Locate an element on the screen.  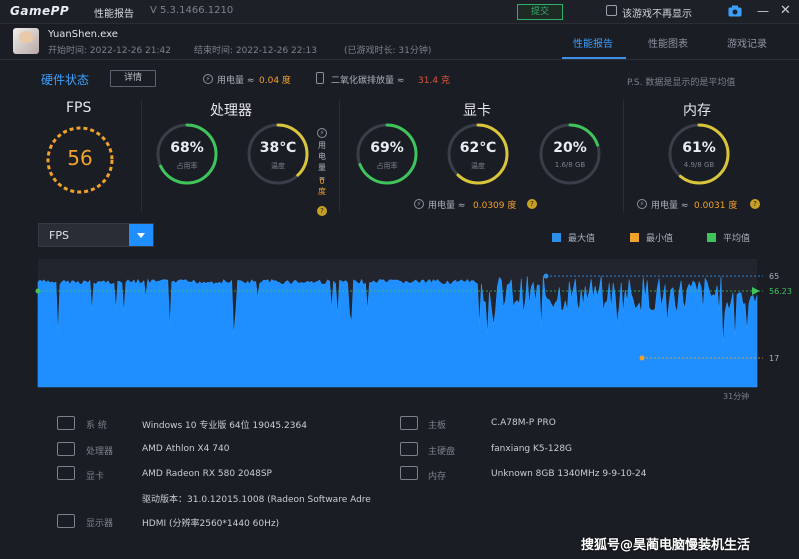
tab-performance-chart: 性能图表 is located at coordinates (668, 42).